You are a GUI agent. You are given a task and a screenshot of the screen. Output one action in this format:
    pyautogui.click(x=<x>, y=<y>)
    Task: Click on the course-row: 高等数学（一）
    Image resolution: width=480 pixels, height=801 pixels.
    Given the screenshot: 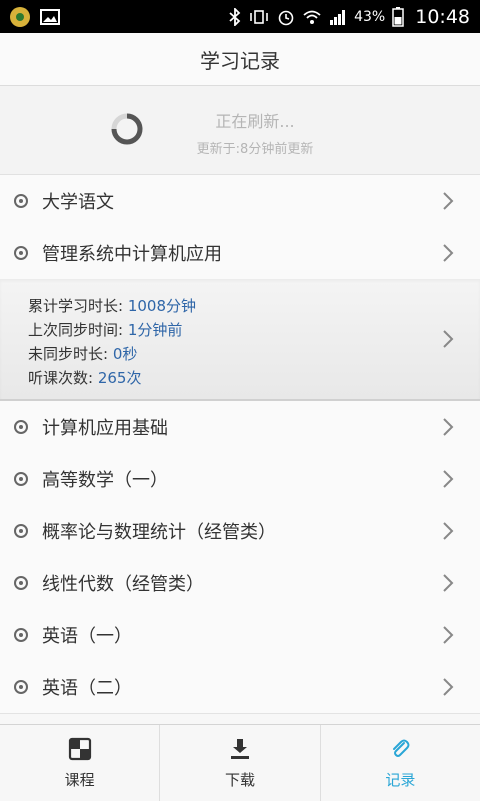 What is the action you would take?
    pyautogui.click(x=240, y=479)
    